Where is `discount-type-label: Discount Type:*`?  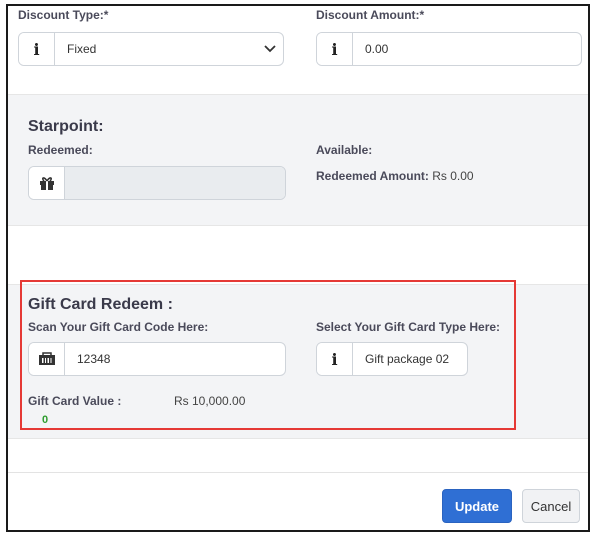
discount-type-label: Discount Type:* is located at coordinates (63, 15).